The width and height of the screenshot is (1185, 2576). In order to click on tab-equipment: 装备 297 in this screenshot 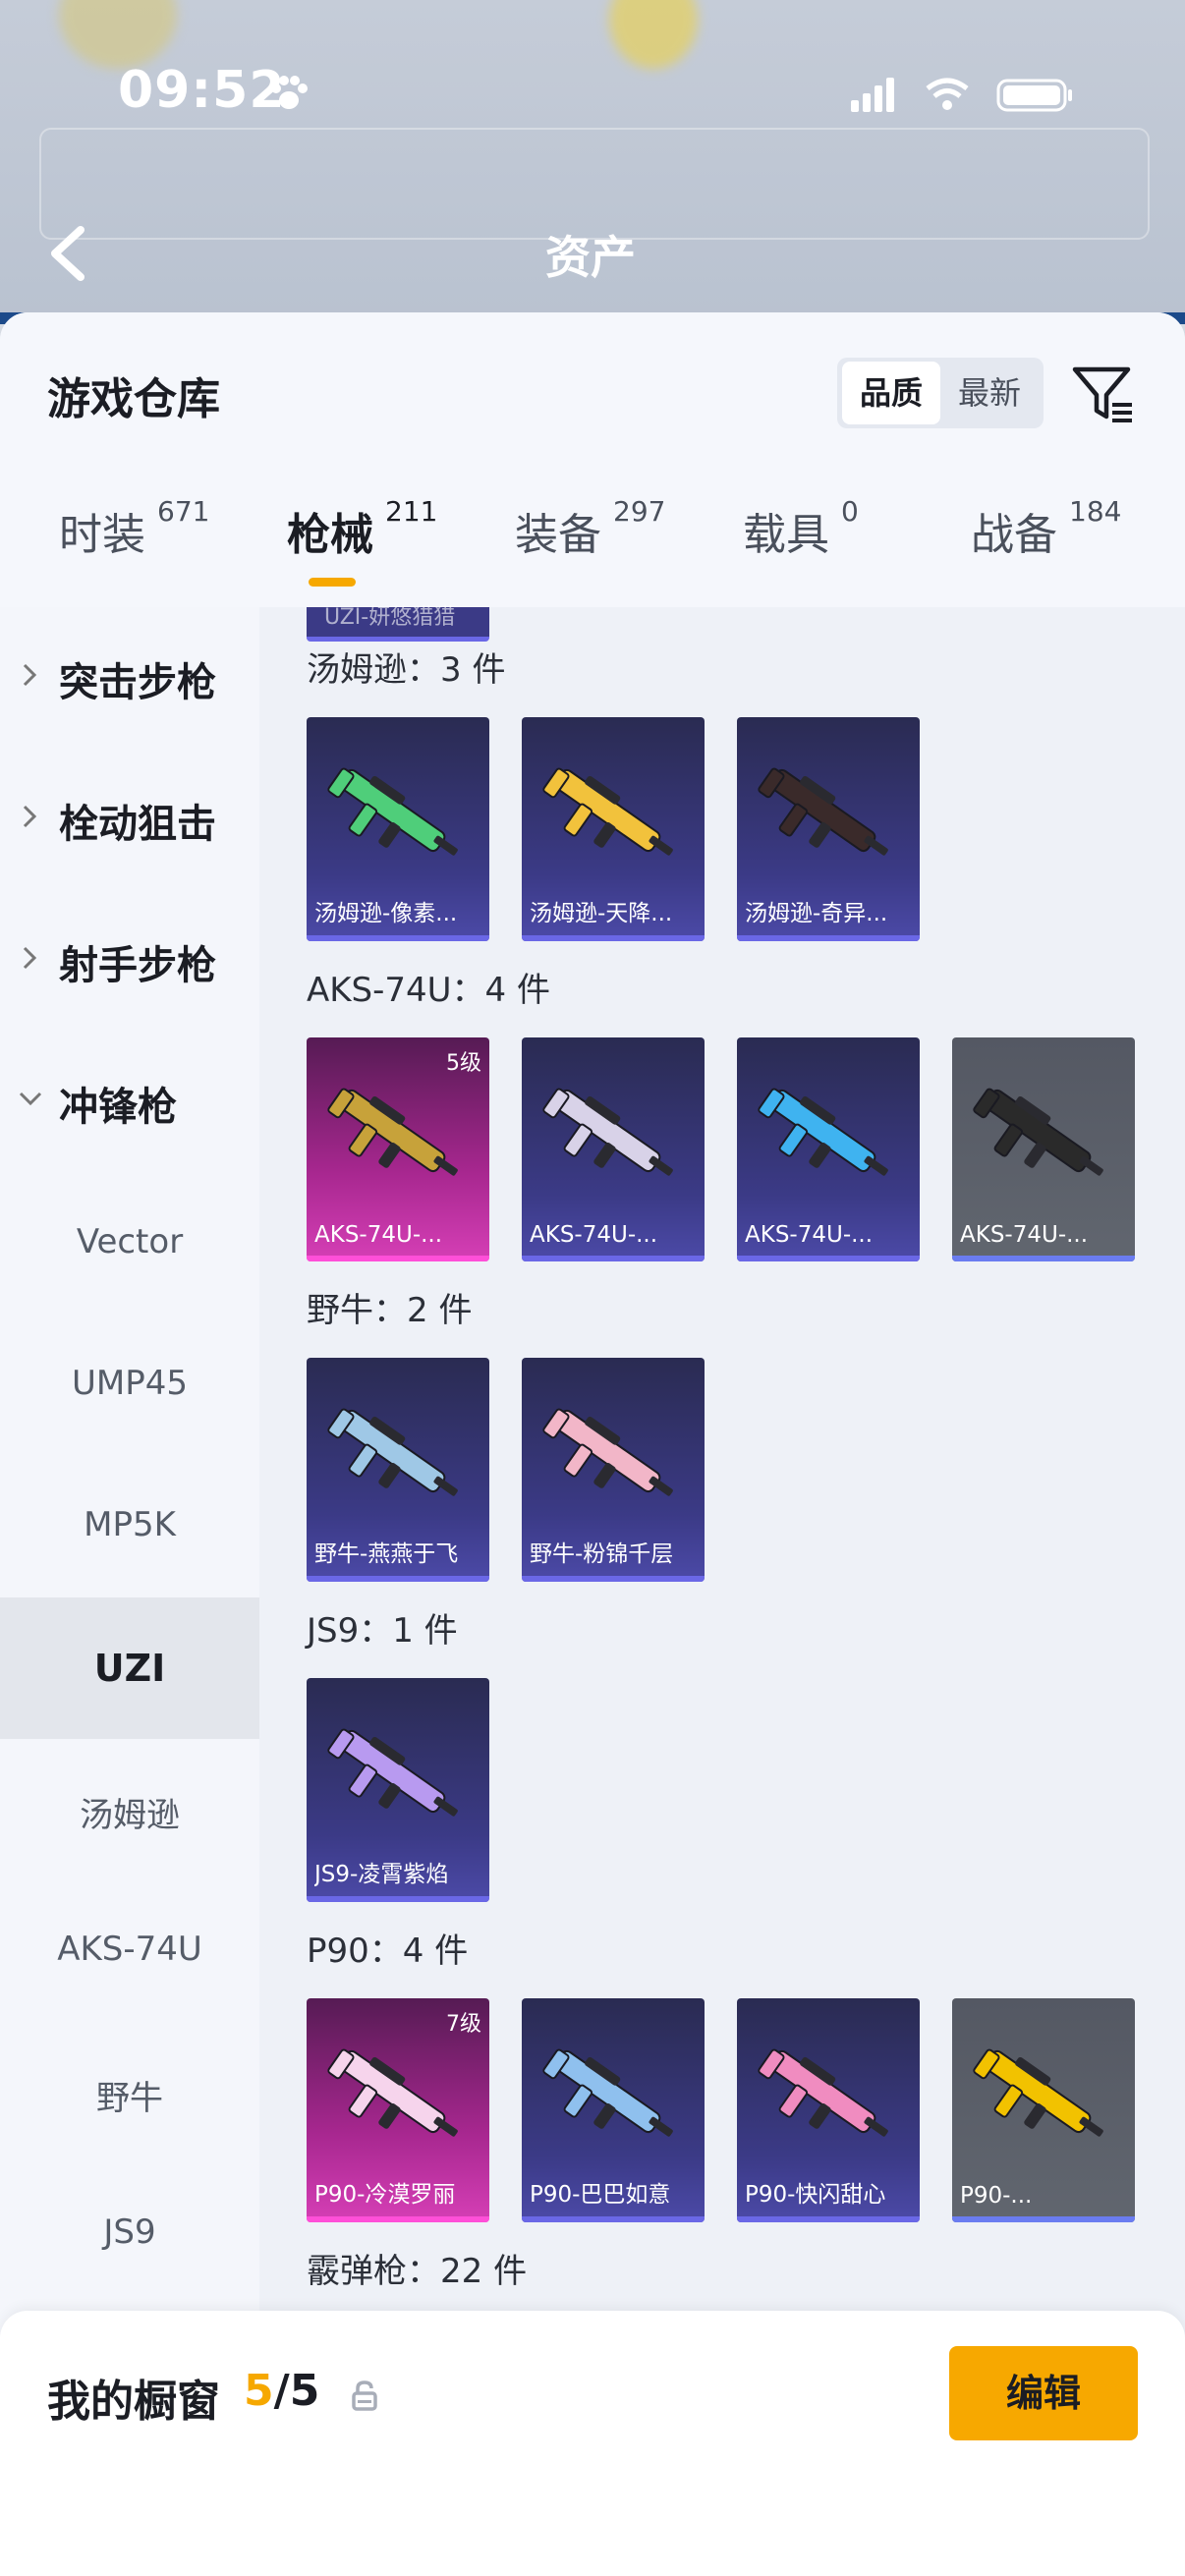, I will do `click(590, 551)`.